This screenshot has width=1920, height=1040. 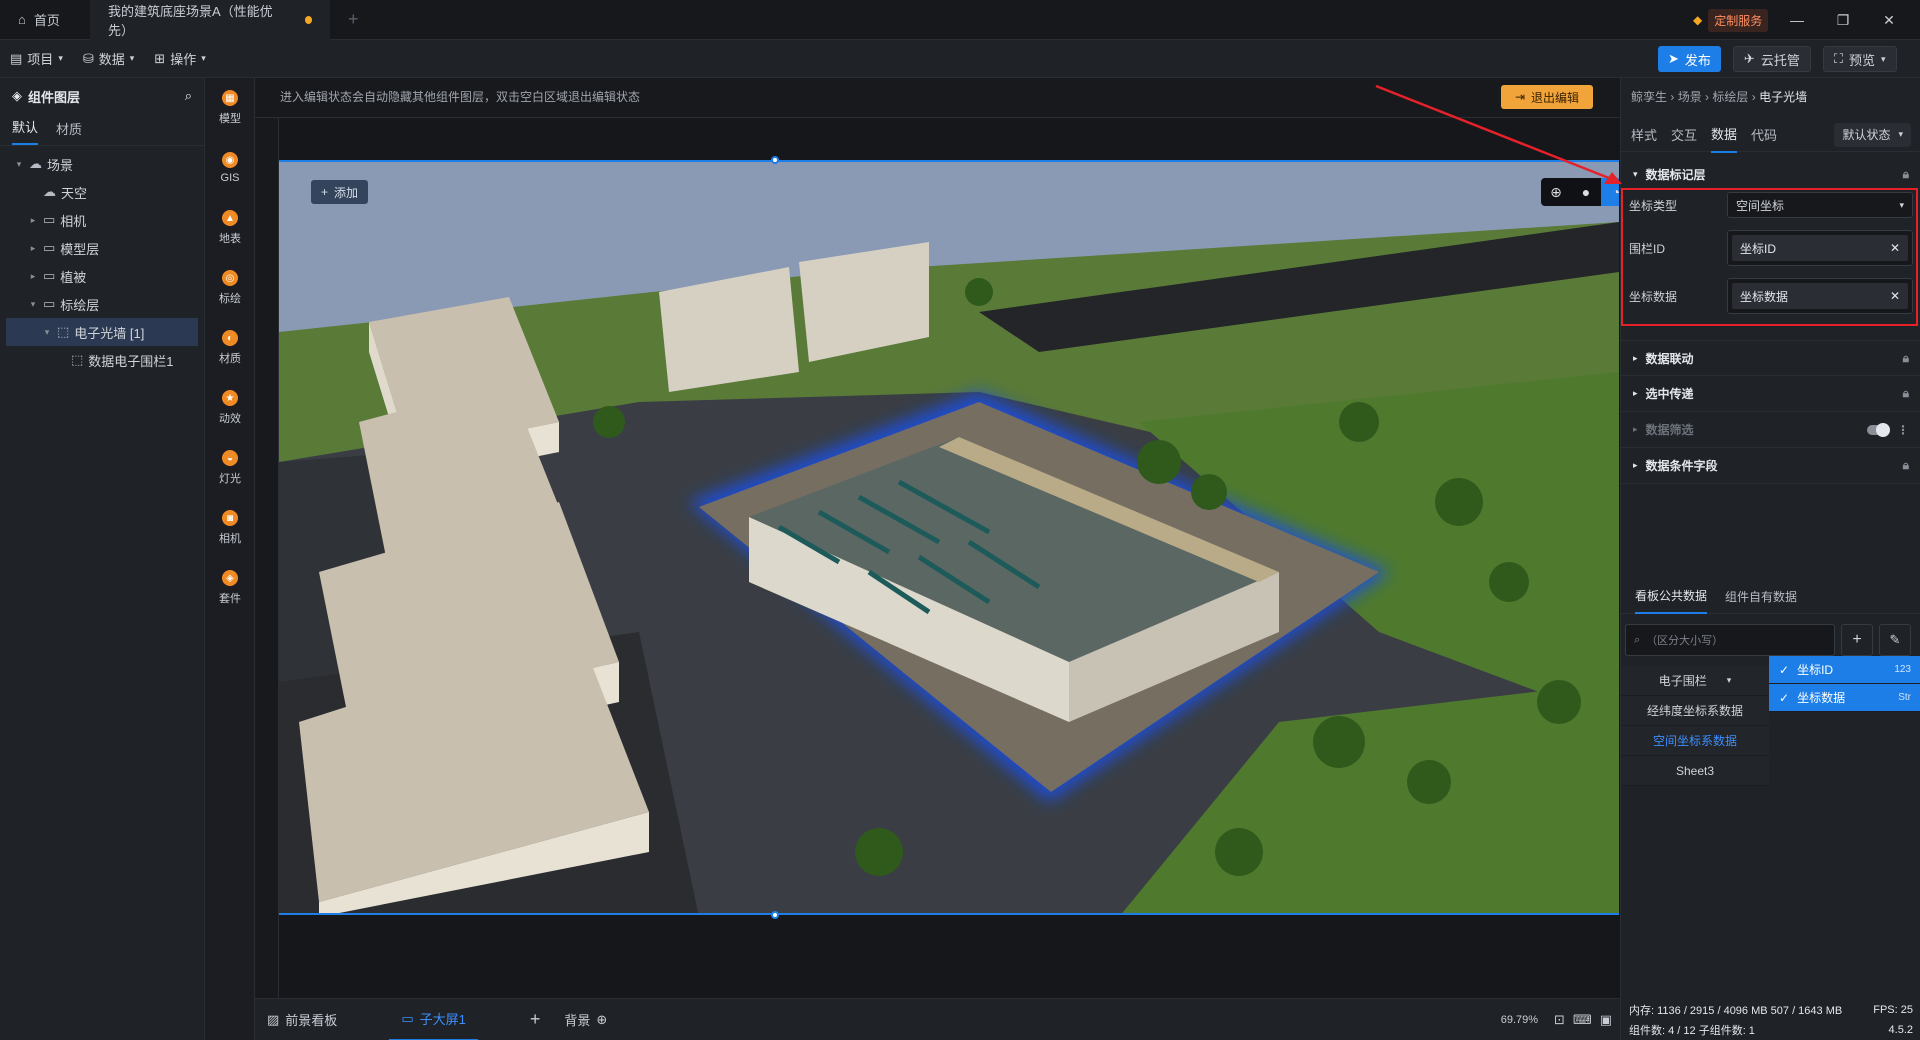 I want to click on tab-board-public-data: 看板公共数据, so click(x=1671, y=596).